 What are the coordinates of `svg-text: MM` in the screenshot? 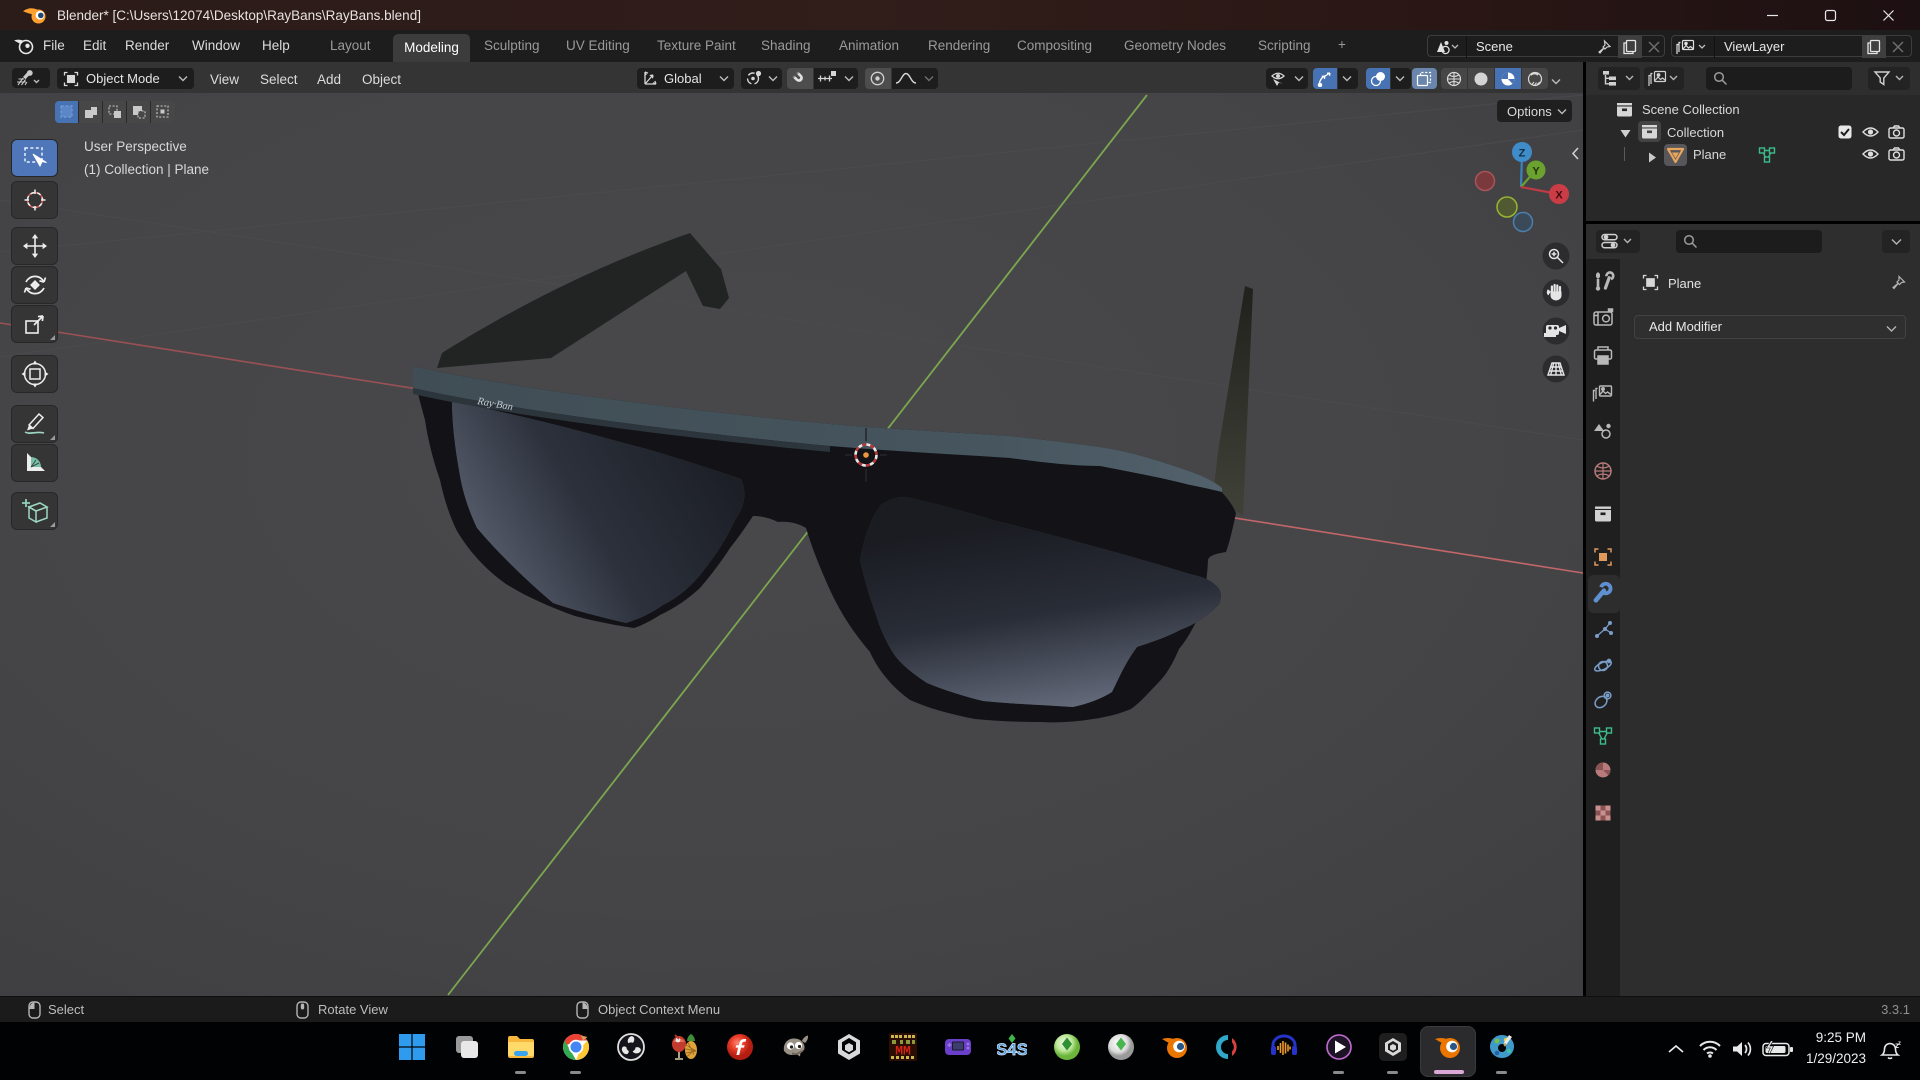 It's located at (903, 1051).